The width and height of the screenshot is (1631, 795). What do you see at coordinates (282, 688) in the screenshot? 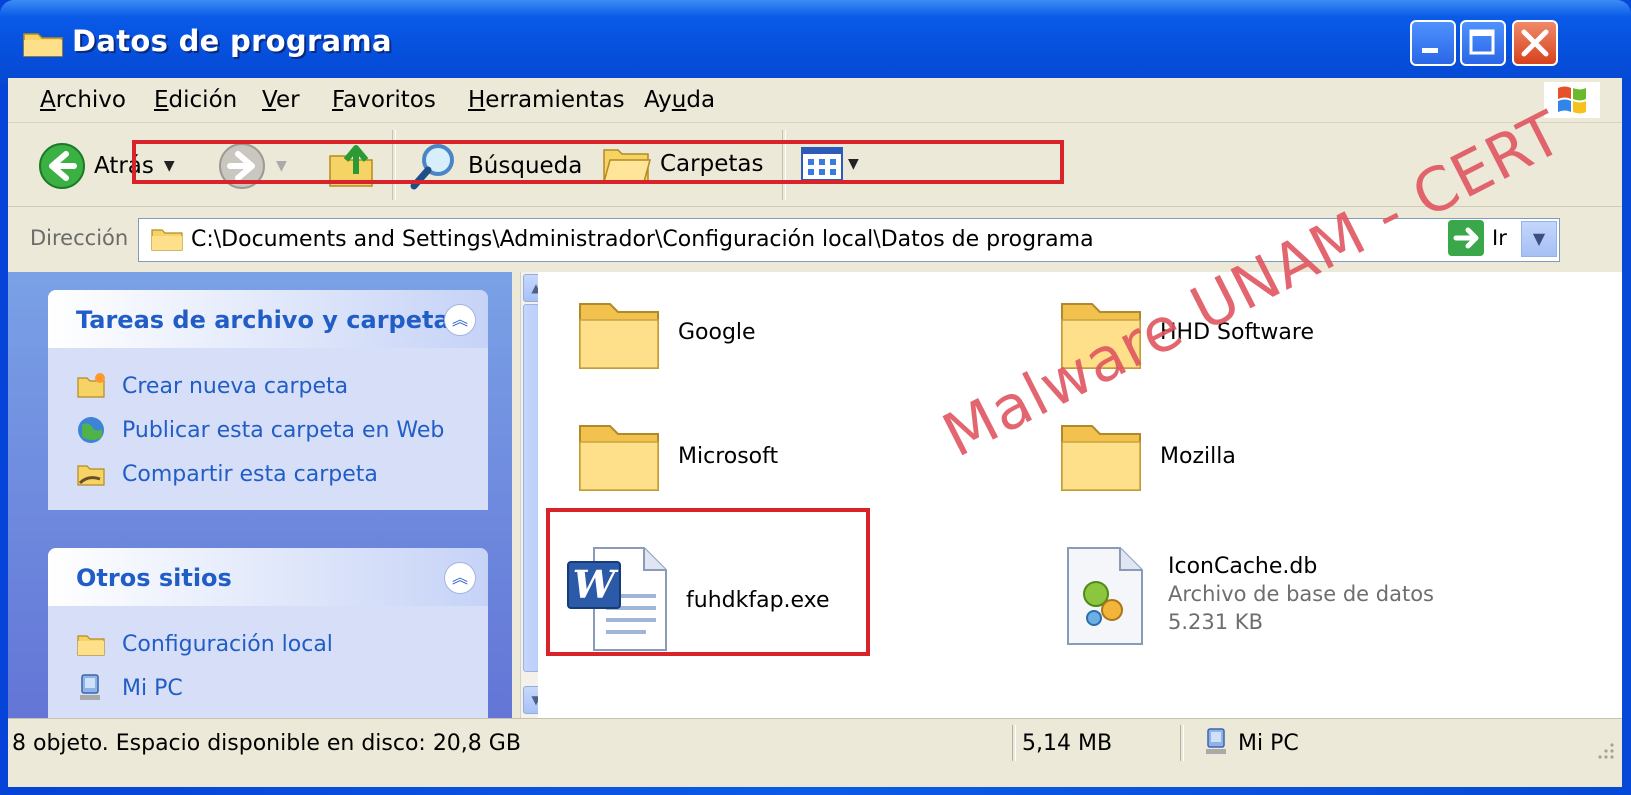
I see `place-my-computer: Mi PC` at bounding box center [282, 688].